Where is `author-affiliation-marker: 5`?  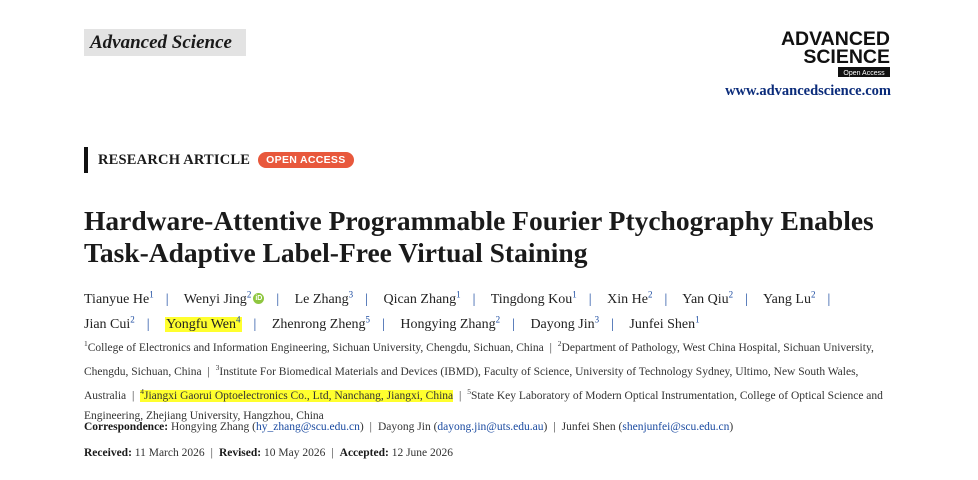
author-affiliation-marker: 5 is located at coordinates (368, 319).